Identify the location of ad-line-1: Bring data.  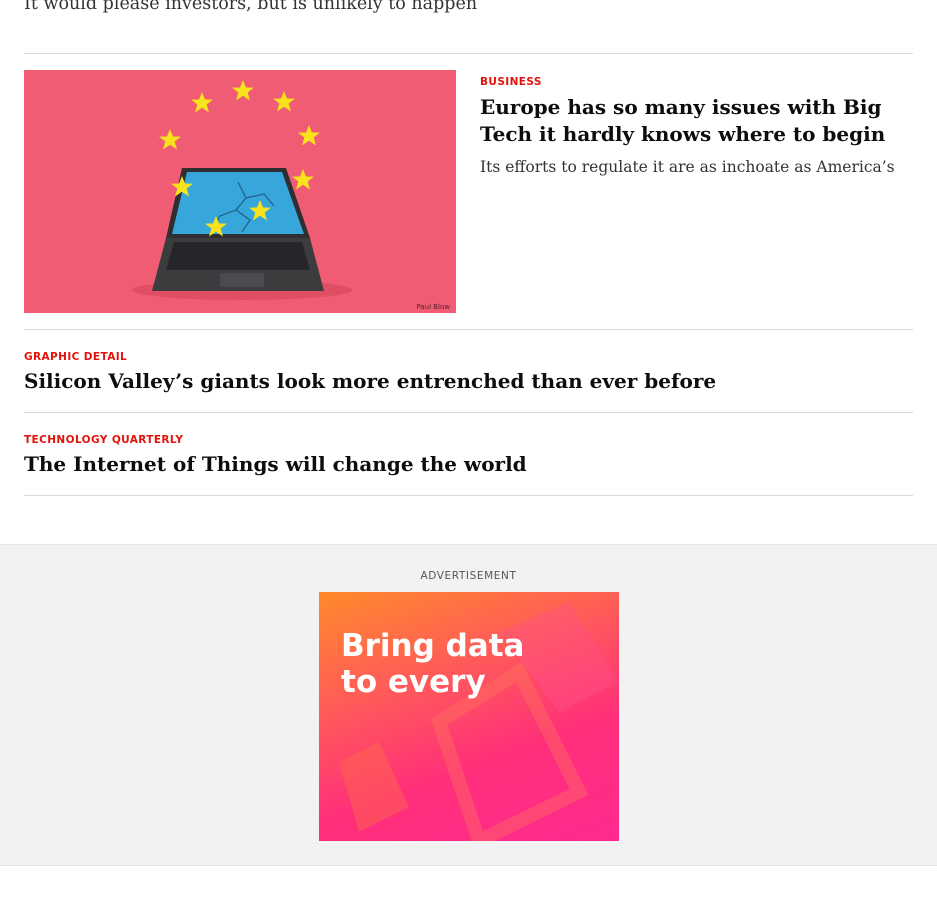
(433, 646).